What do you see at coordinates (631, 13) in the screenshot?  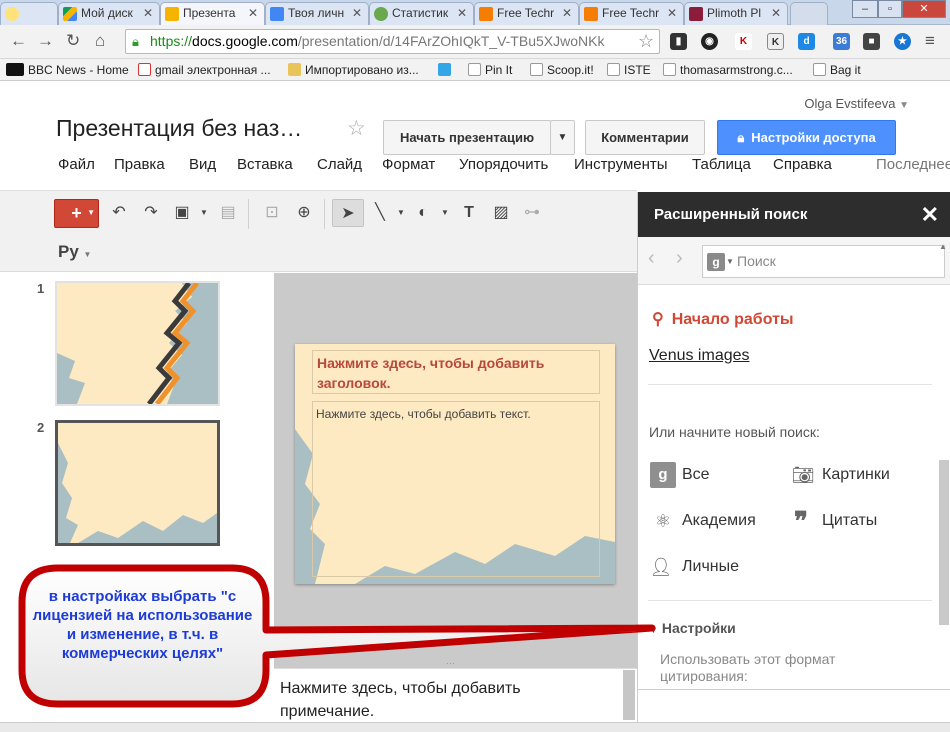 I see `tab-6: Free Techr ✕` at bounding box center [631, 13].